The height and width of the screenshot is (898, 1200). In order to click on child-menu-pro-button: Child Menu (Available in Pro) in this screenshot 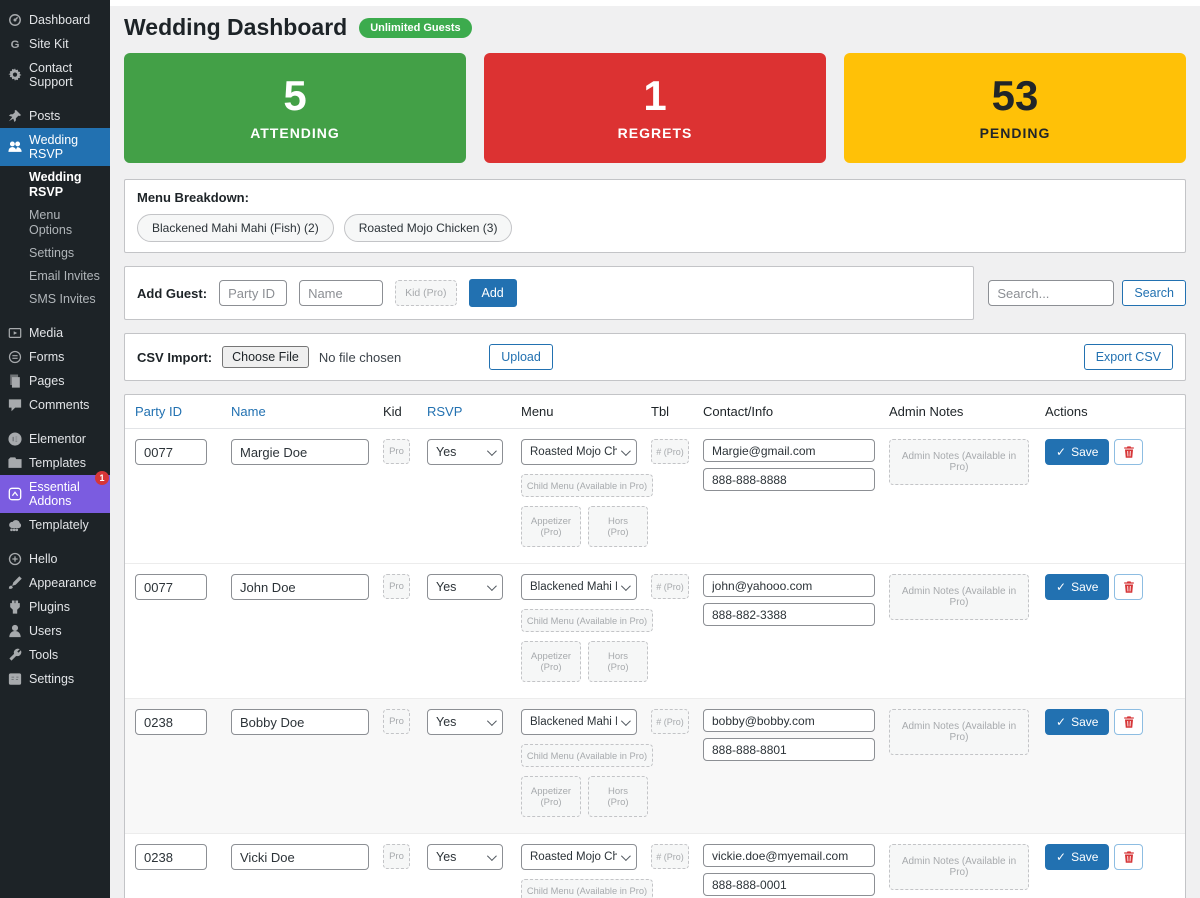, I will do `click(587, 485)`.